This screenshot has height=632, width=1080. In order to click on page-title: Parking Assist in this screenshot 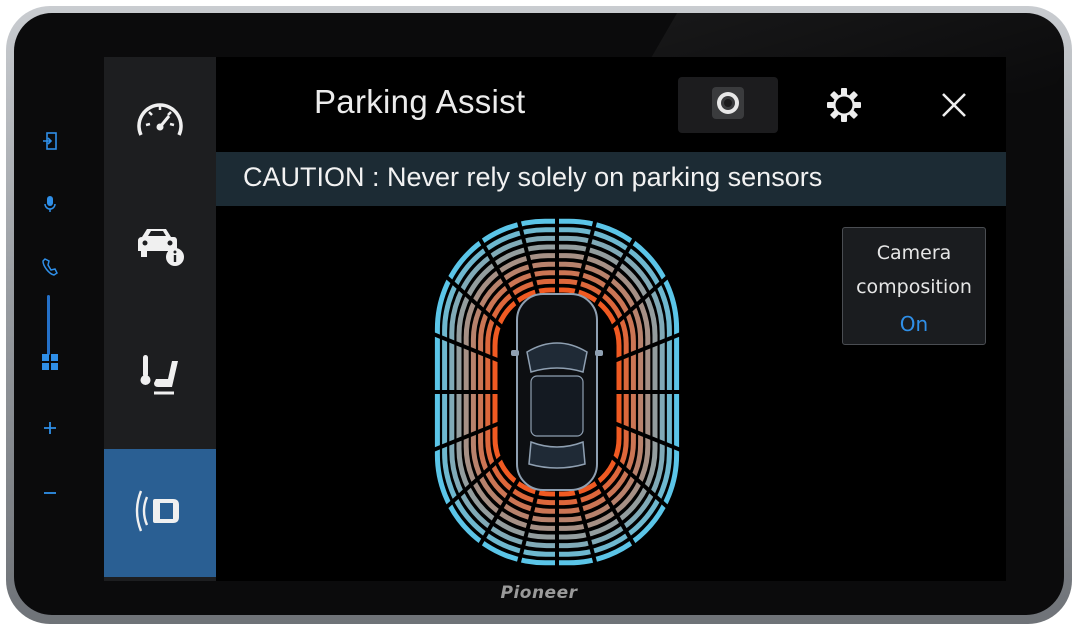, I will do `click(420, 101)`.